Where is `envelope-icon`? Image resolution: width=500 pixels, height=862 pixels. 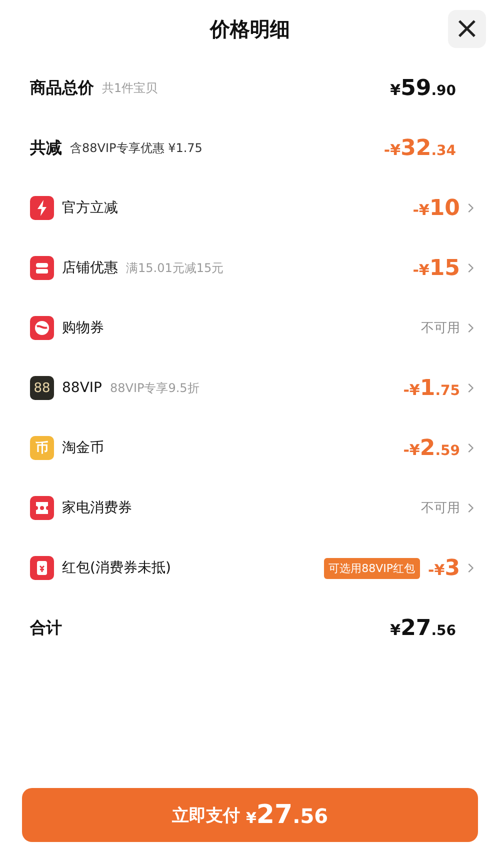 envelope-icon is located at coordinates (42, 568).